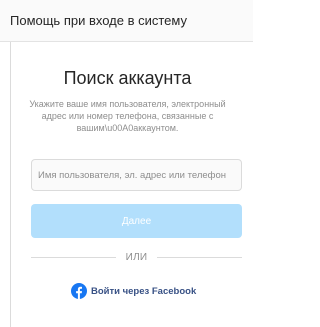  I want to click on page-title: Помощь при входе в систему, so click(98, 20).